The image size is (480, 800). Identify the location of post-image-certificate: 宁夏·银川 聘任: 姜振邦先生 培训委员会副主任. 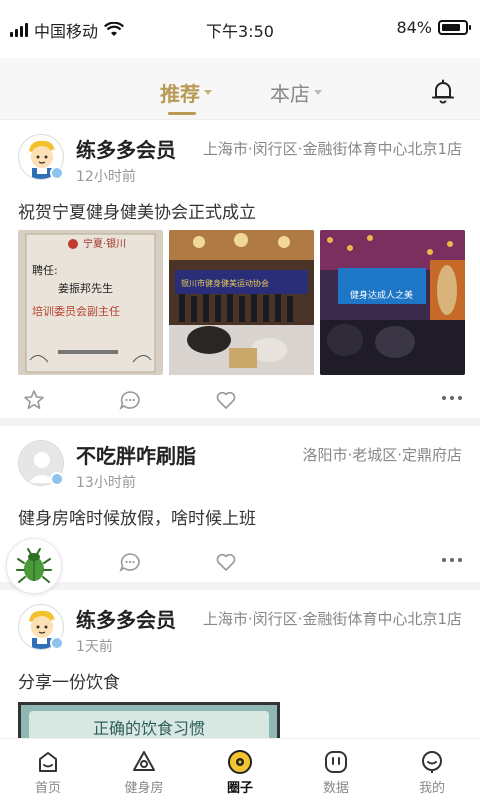
(90, 302).